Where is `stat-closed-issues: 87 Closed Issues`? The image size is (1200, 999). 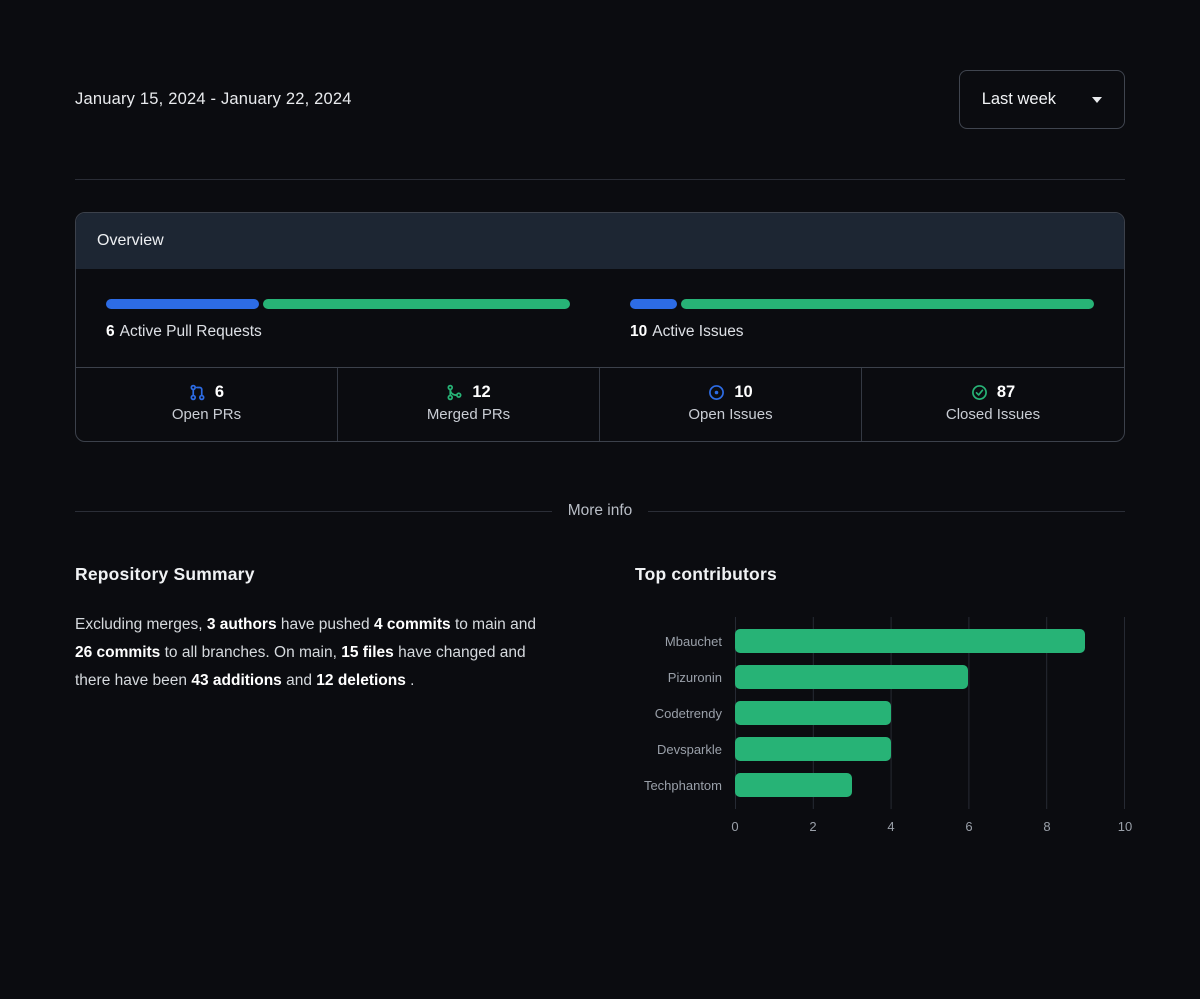 stat-closed-issues: 87 Closed Issues is located at coordinates (993, 404).